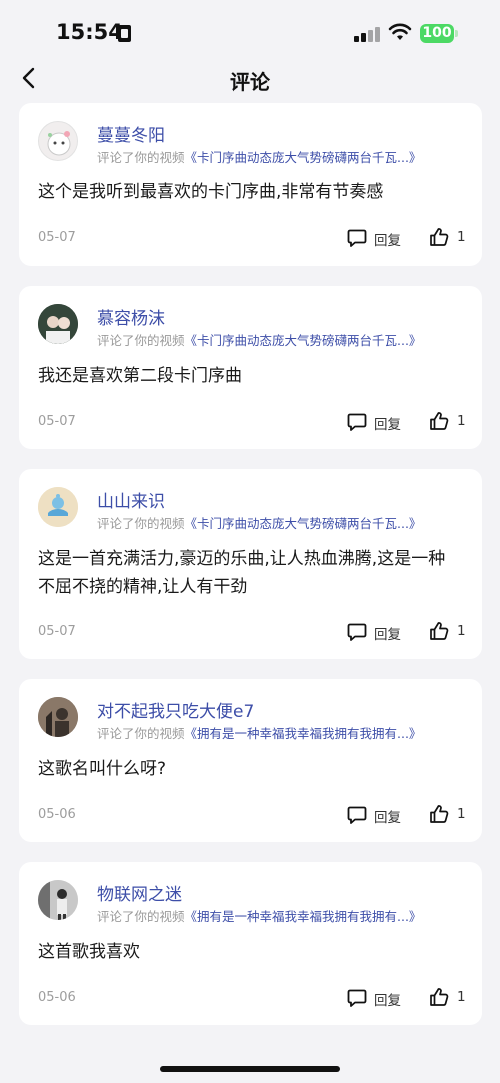 This screenshot has height=1083, width=500. Describe the element at coordinates (250, 1069) in the screenshot. I see `home-indicator` at that location.